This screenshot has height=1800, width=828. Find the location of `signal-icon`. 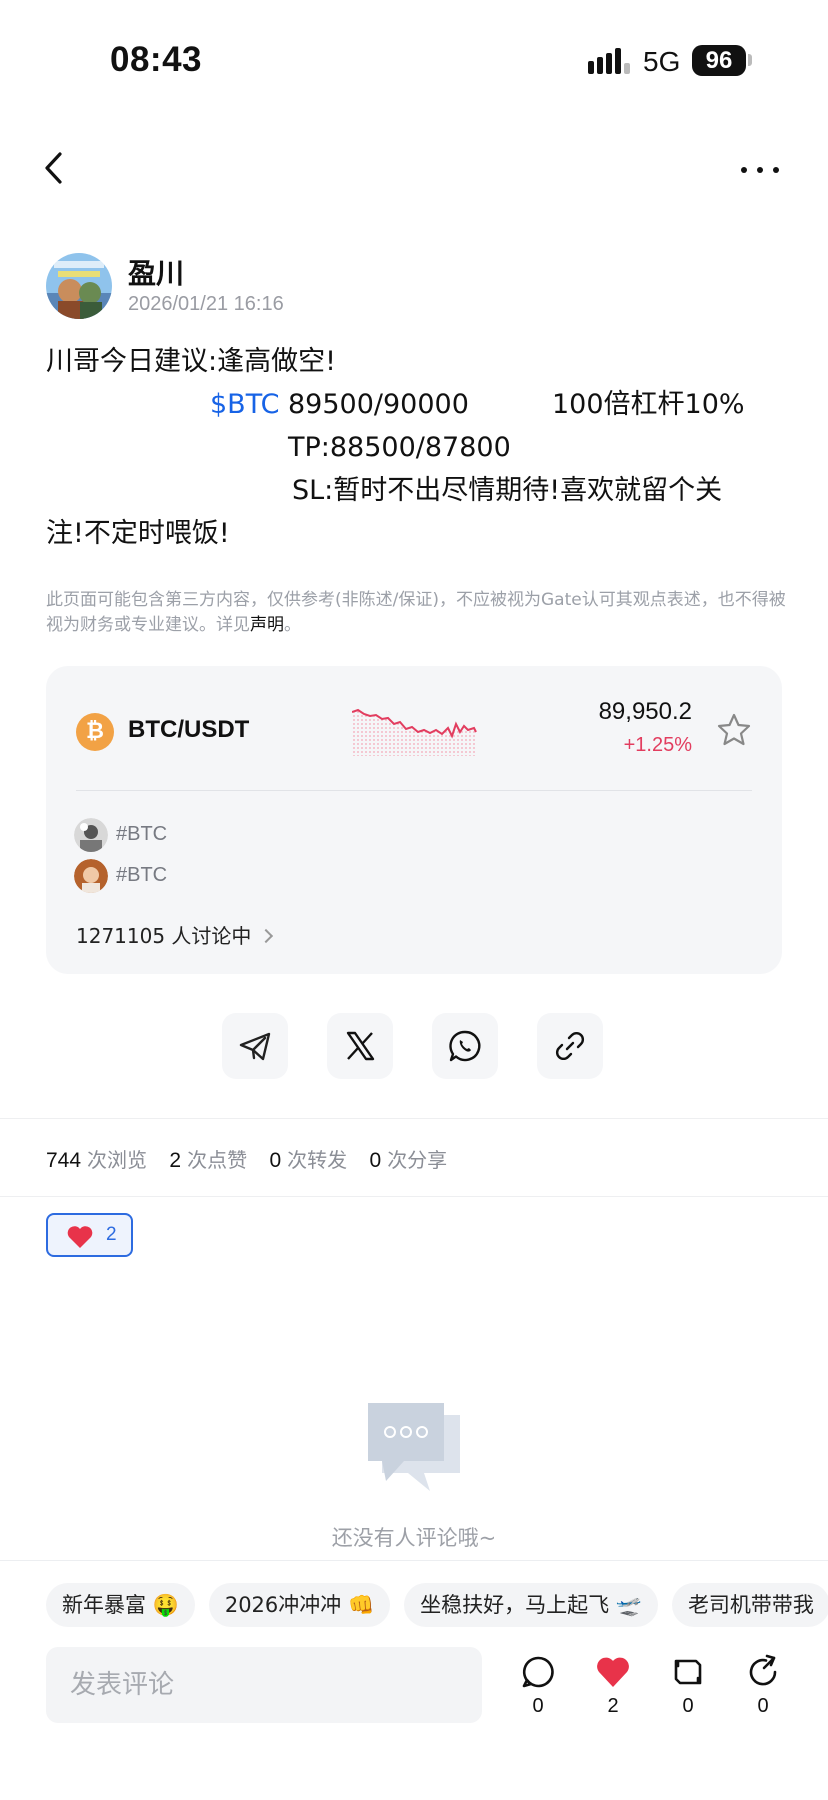

signal-icon is located at coordinates (609, 61).